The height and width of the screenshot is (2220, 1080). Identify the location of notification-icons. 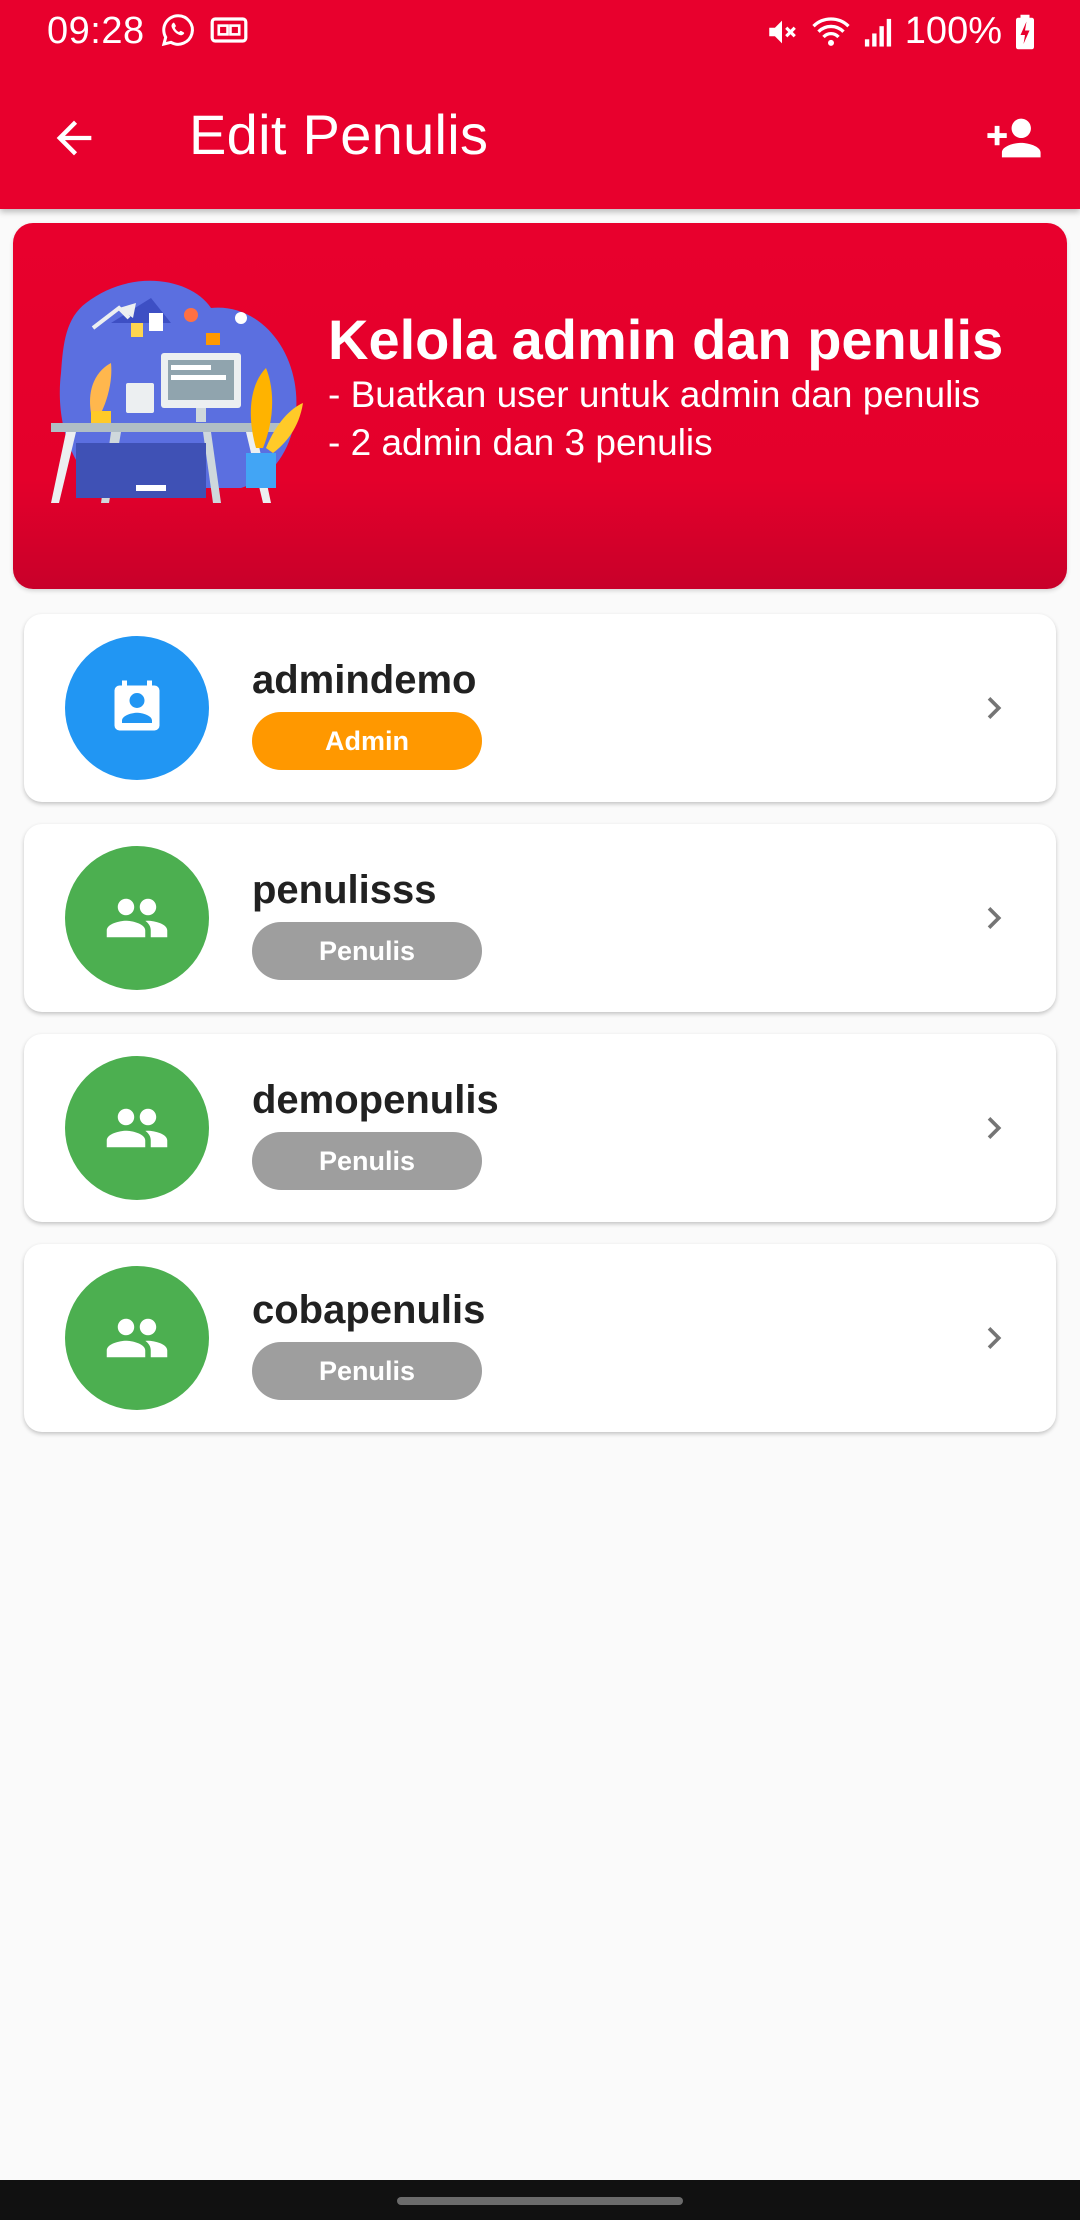
(204, 32).